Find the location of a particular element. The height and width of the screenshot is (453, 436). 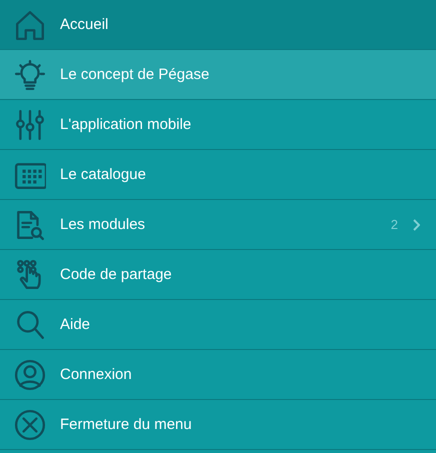

count: 2 is located at coordinates (394, 224).